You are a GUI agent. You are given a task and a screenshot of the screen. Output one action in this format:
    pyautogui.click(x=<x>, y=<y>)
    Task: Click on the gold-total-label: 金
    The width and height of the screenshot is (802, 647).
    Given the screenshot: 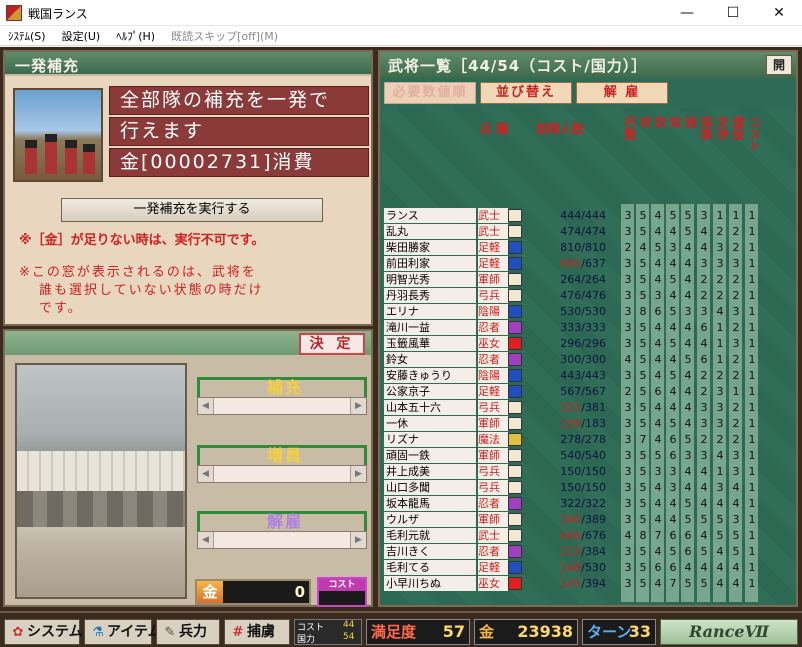 What is the action you would take?
    pyautogui.click(x=487, y=632)
    